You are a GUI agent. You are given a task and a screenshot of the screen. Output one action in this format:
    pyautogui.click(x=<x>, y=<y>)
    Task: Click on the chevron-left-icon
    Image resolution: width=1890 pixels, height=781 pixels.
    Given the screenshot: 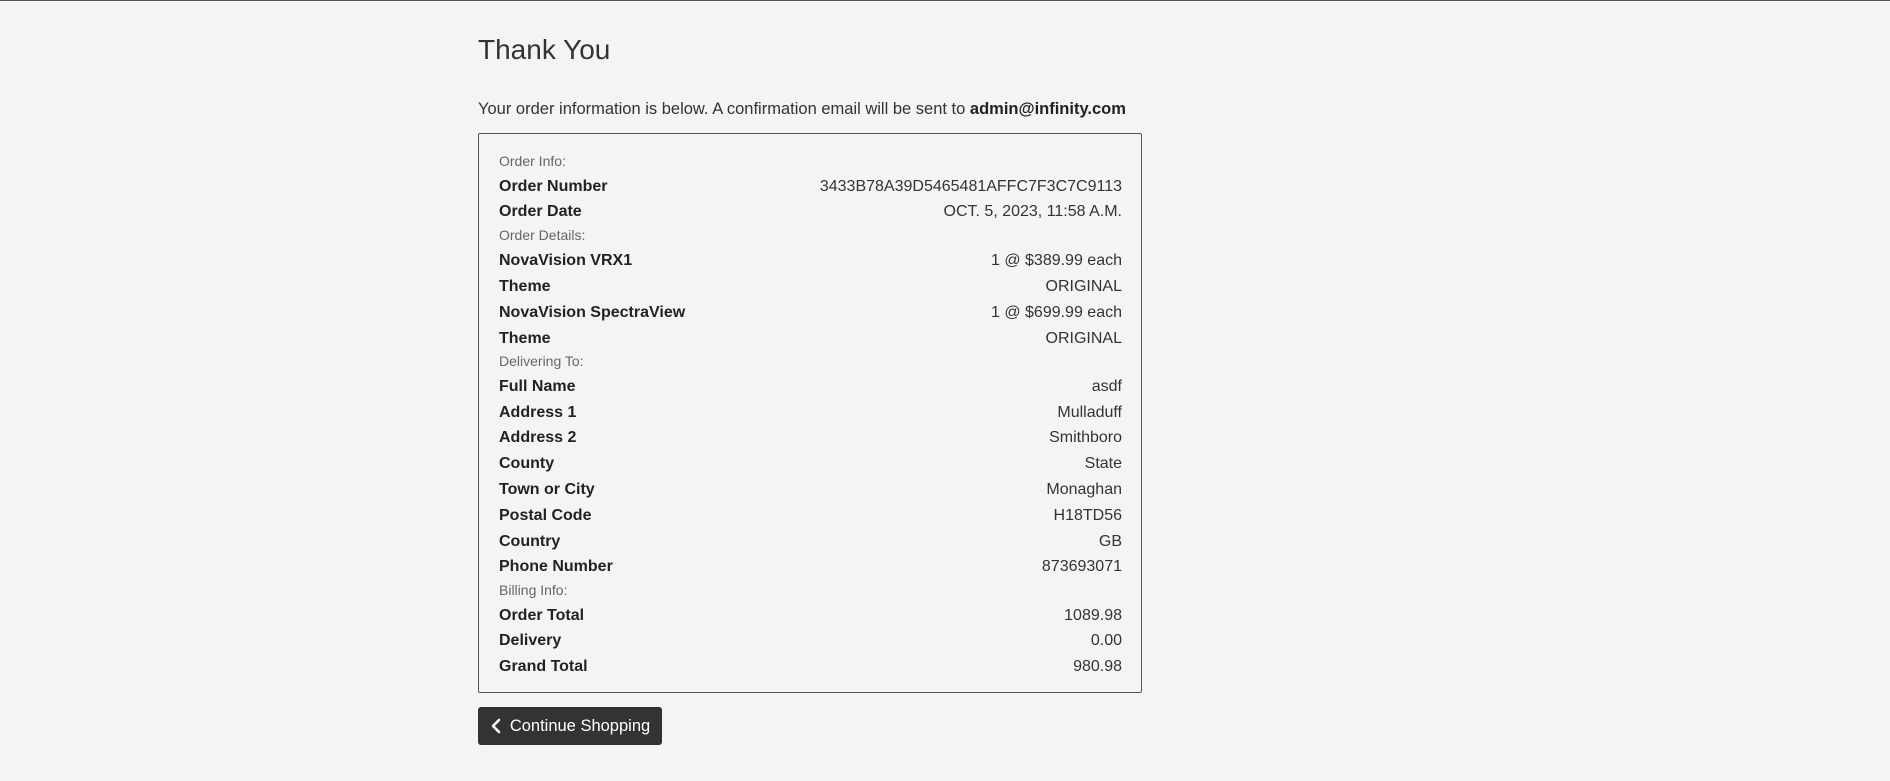 What is the action you would take?
    pyautogui.click(x=496, y=726)
    